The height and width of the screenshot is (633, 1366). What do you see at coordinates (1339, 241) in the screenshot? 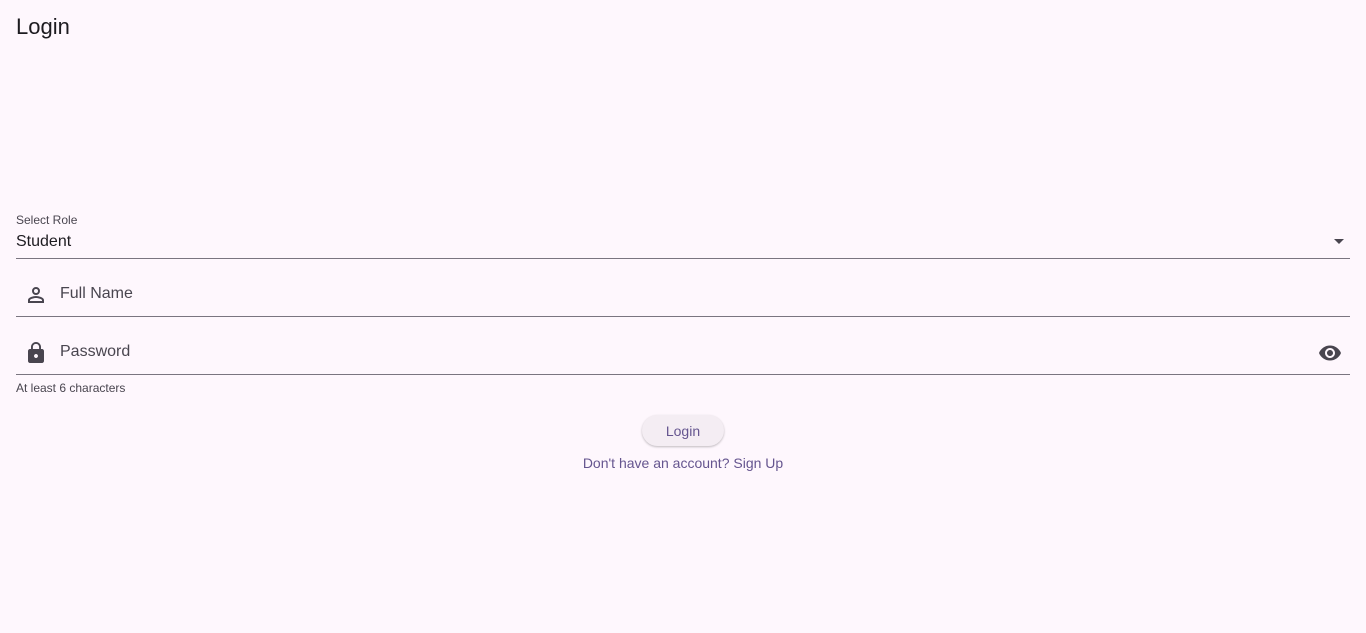
I see `dropdown-arrow-icon` at bounding box center [1339, 241].